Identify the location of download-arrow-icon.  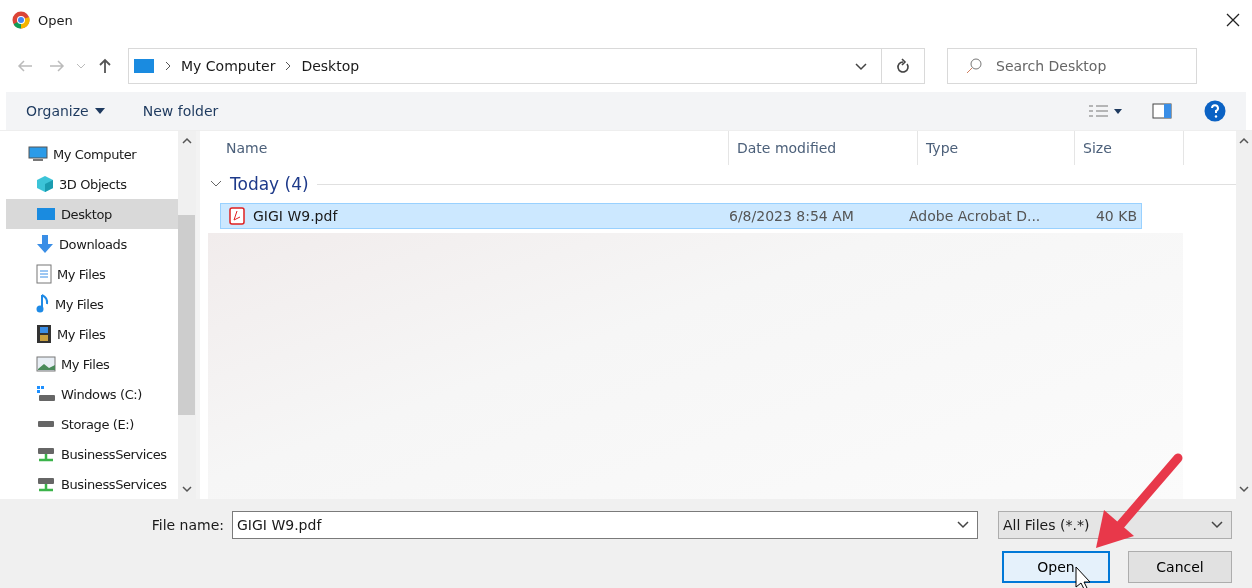
(45, 244).